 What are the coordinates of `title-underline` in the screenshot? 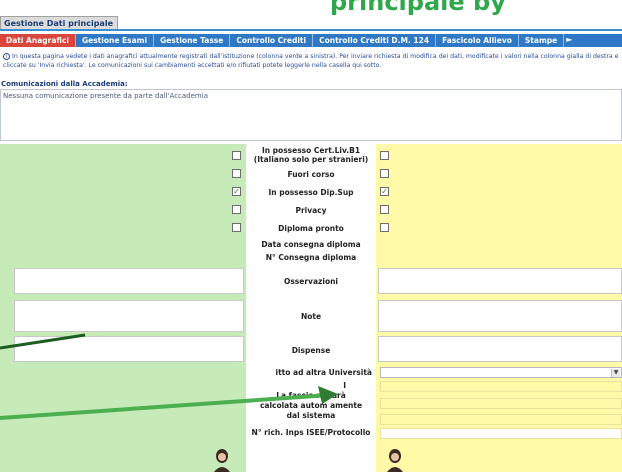 It's located at (311, 30).